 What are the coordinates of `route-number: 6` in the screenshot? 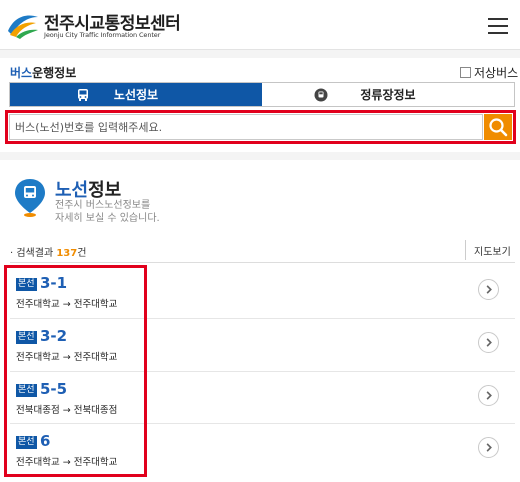 It's located at (45, 441).